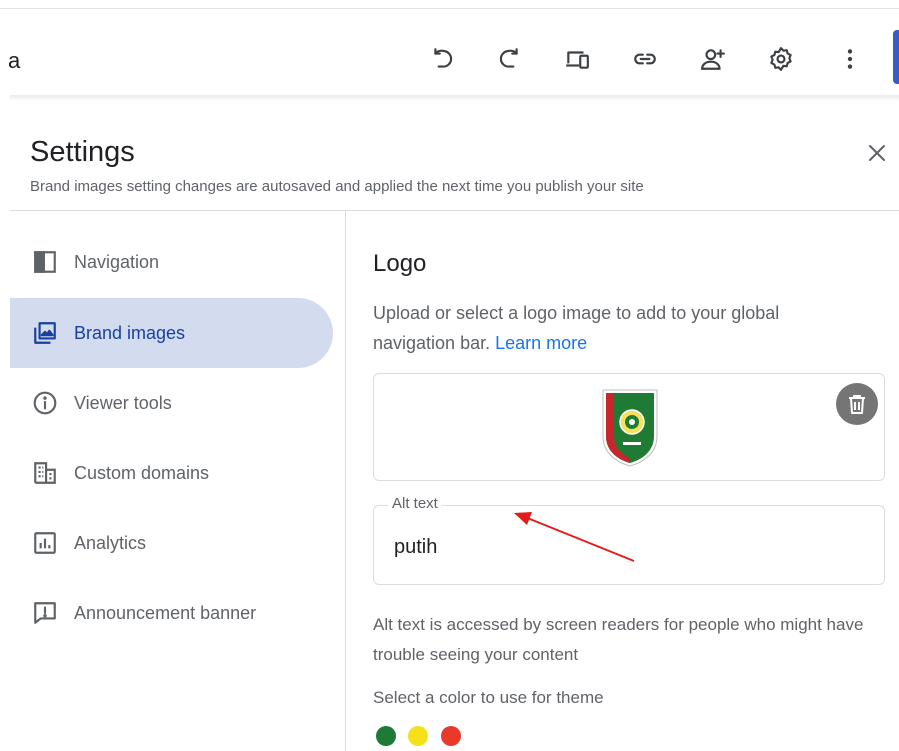 The image size is (899, 751). Describe the element at coordinates (117, 261) in the screenshot. I see `sidebar-item-label: Navigation` at that location.